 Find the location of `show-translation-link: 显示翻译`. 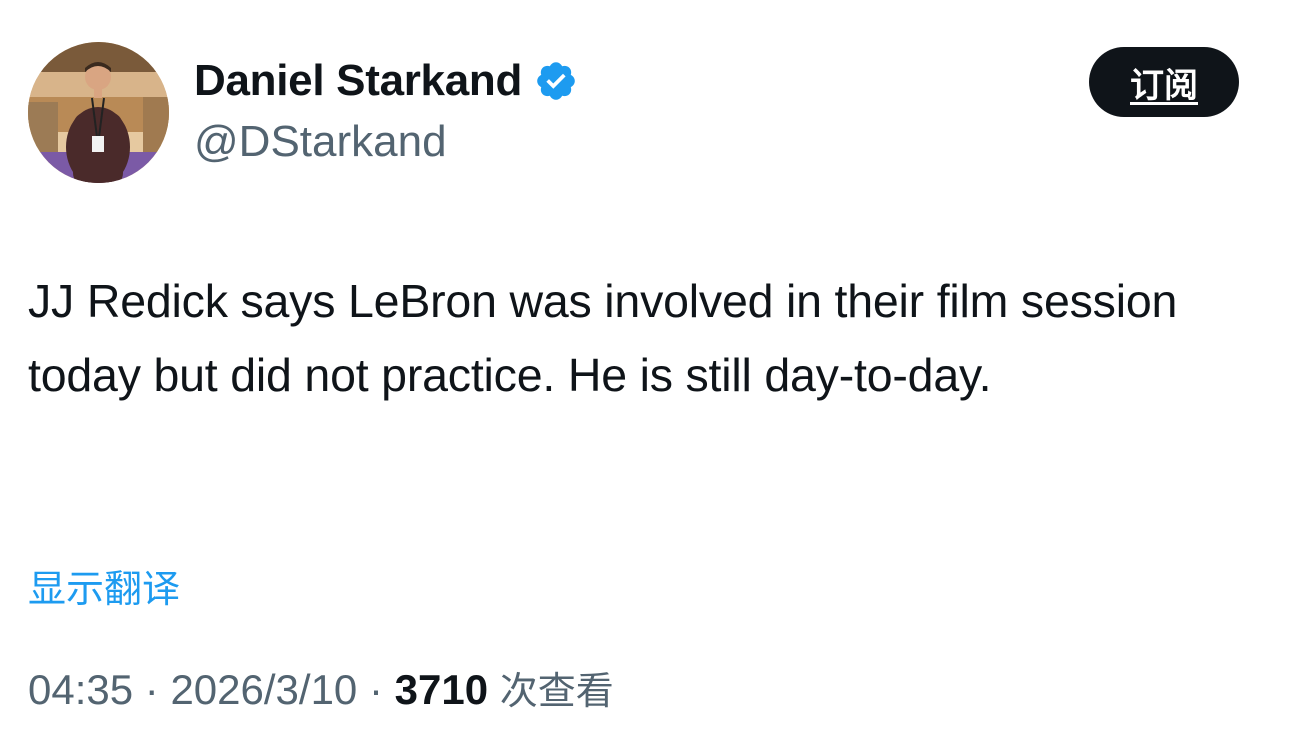

show-translation-link: 显示翻译 is located at coordinates (104, 585).